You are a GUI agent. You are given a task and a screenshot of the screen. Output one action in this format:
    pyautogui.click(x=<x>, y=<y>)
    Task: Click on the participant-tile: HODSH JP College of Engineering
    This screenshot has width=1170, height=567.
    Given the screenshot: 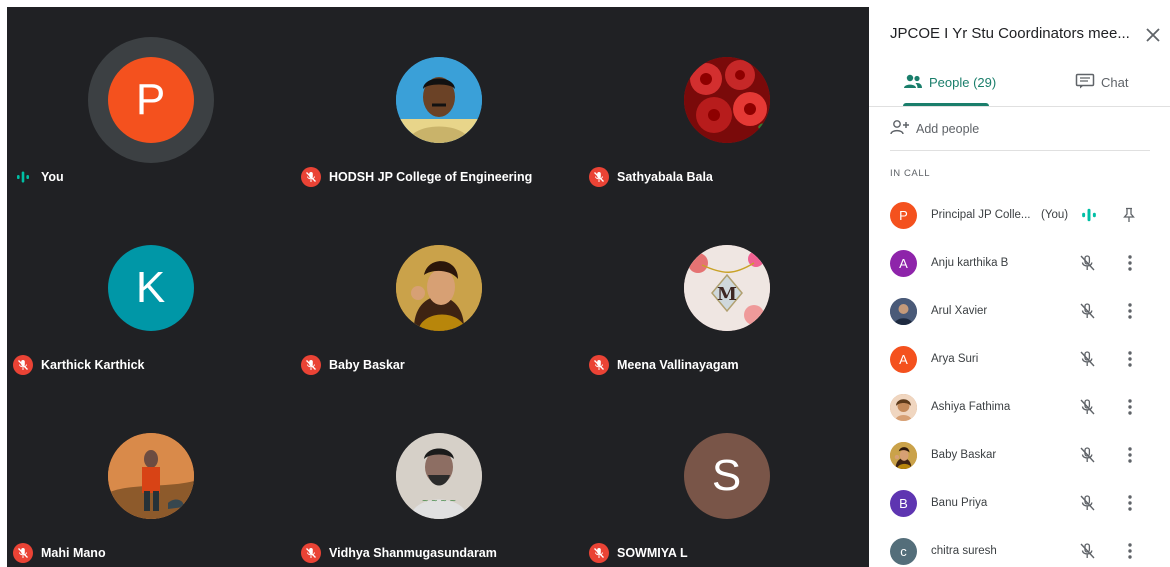 What is the action you would take?
    pyautogui.click(x=438, y=100)
    